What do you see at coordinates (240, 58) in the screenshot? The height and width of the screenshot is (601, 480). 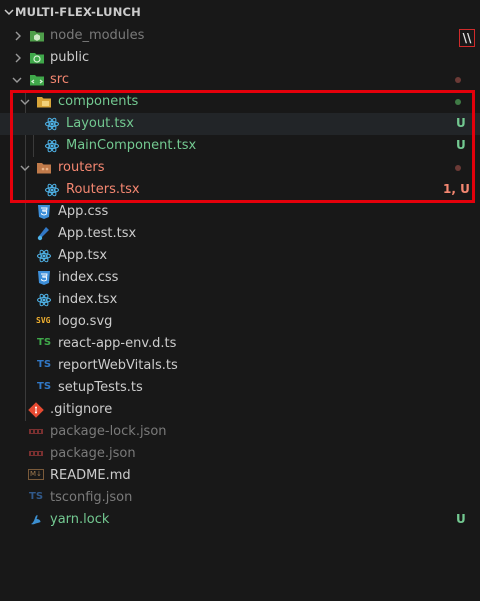 I see `tree-item-public: public` at bounding box center [240, 58].